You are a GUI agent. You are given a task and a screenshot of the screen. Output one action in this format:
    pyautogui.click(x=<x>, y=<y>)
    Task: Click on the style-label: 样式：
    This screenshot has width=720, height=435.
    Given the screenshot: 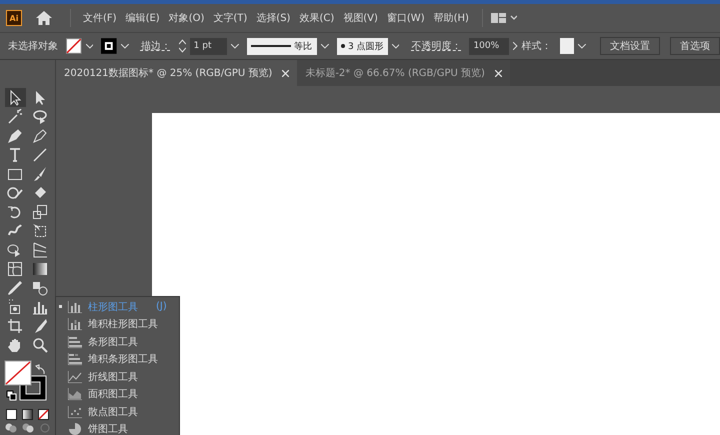 What is the action you would take?
    pyautogui.click(x=537, y=46)
    